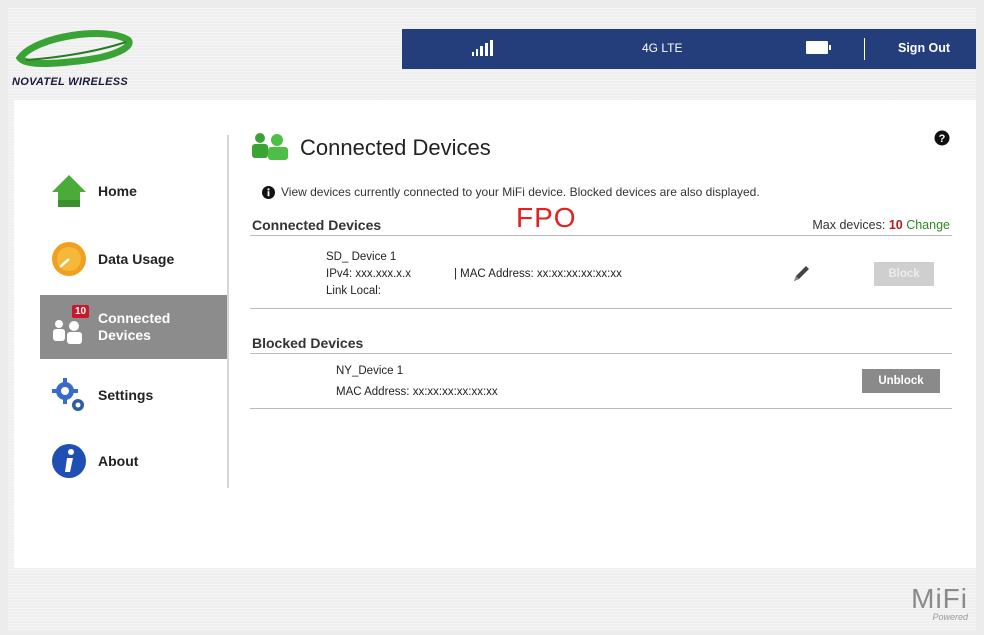  Describe the element at coordinates (117, 191) in the screenshot. I see `sidebar-item-label: Home` at that location.